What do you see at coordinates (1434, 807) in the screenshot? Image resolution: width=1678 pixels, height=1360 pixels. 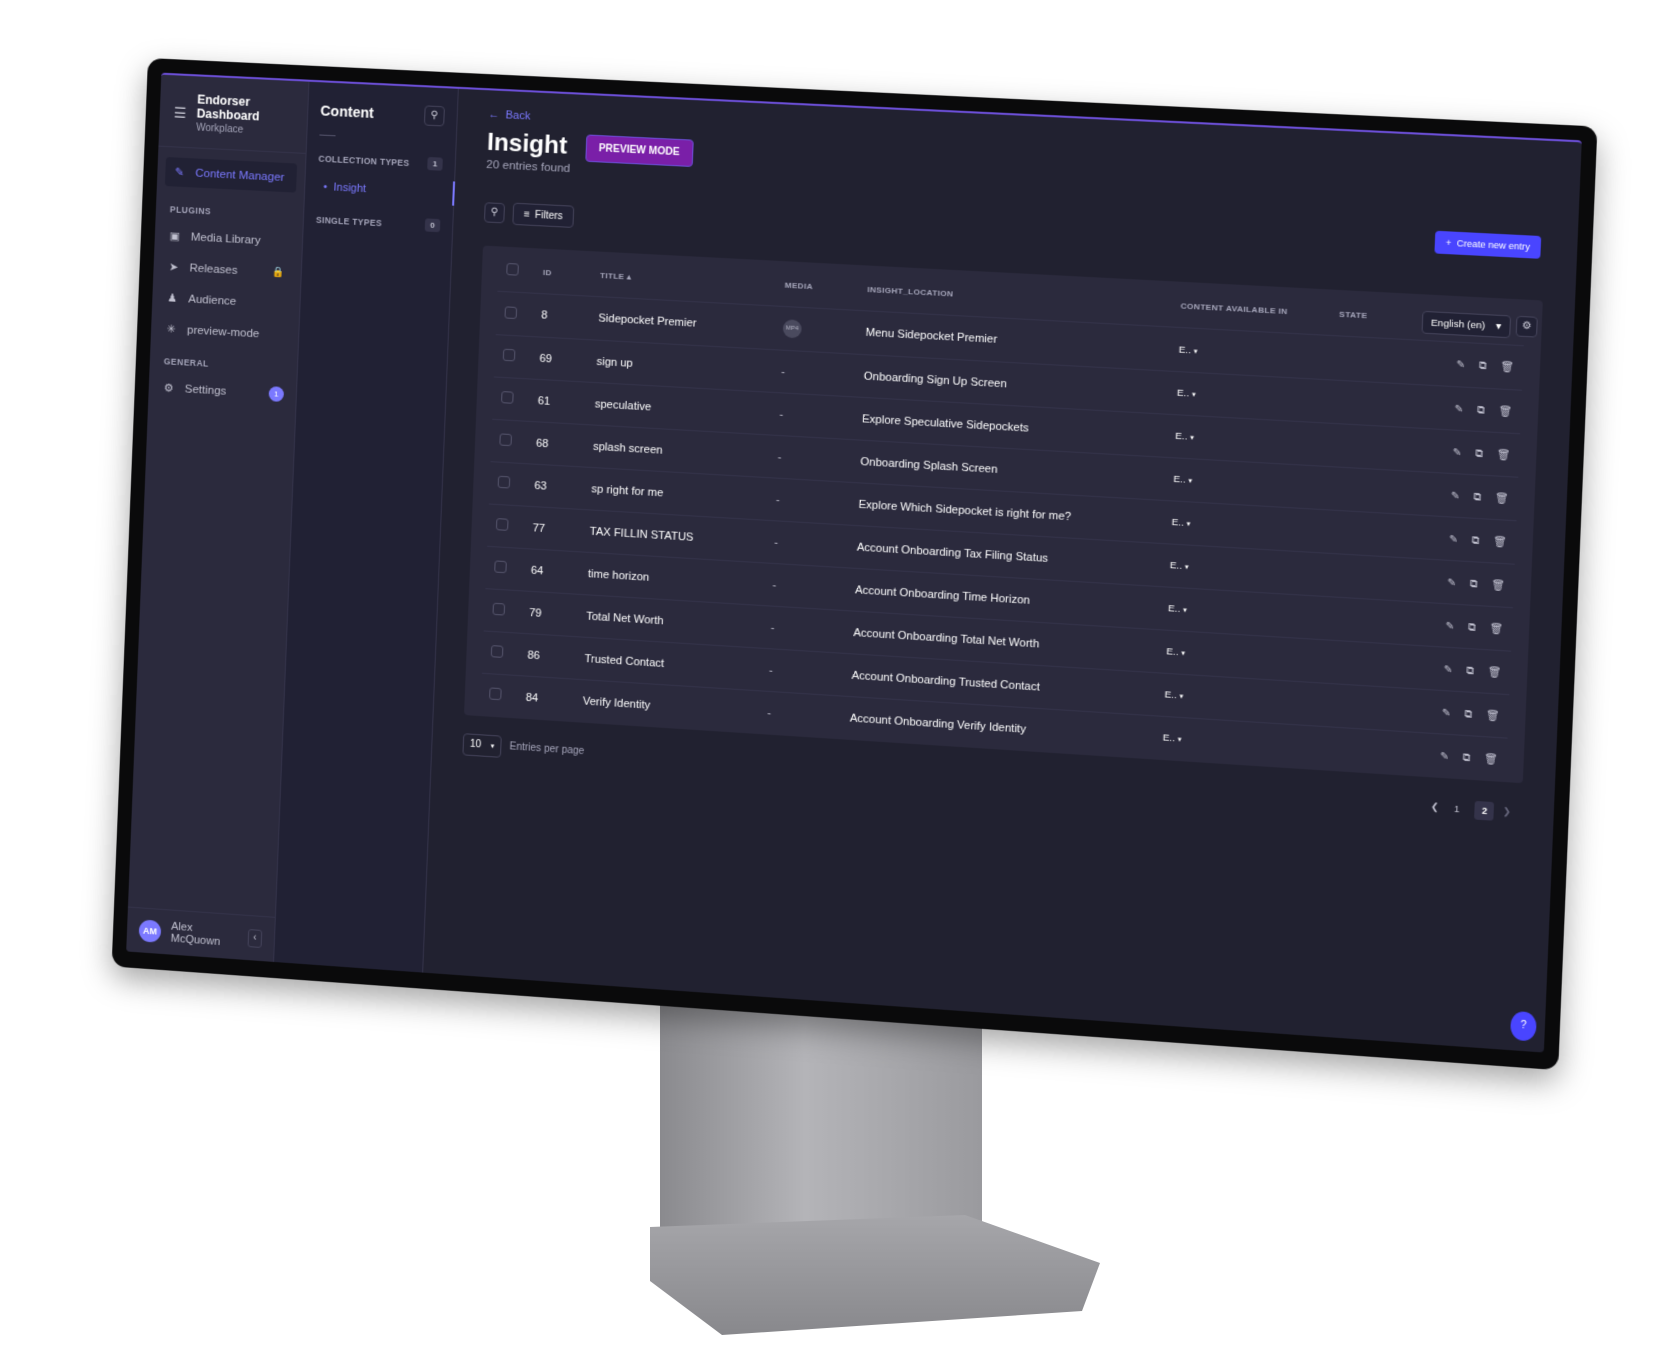 I see `previous-page-button: ❮` at bounding box center [1434, 807].